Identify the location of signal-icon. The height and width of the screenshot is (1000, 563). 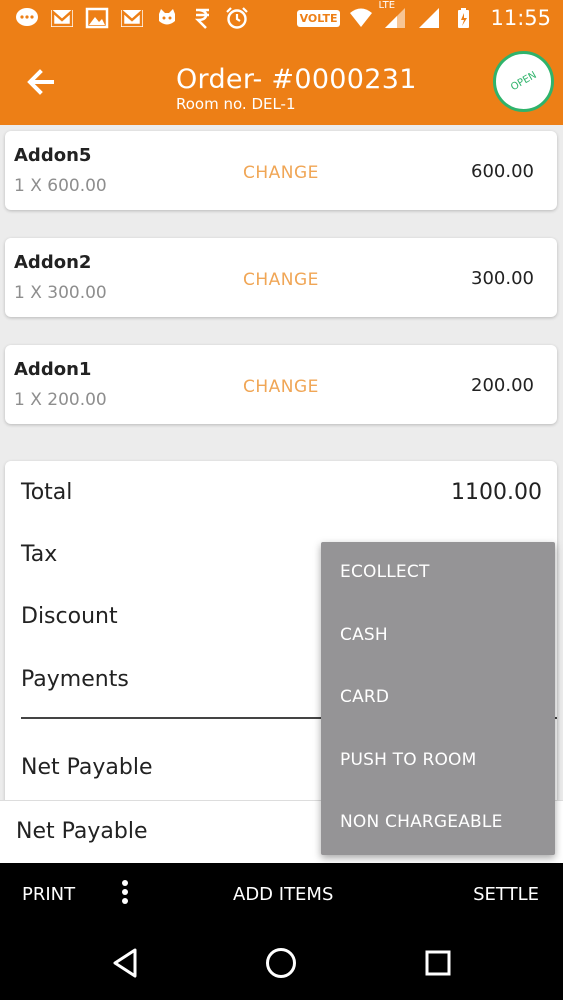
(429, 18).